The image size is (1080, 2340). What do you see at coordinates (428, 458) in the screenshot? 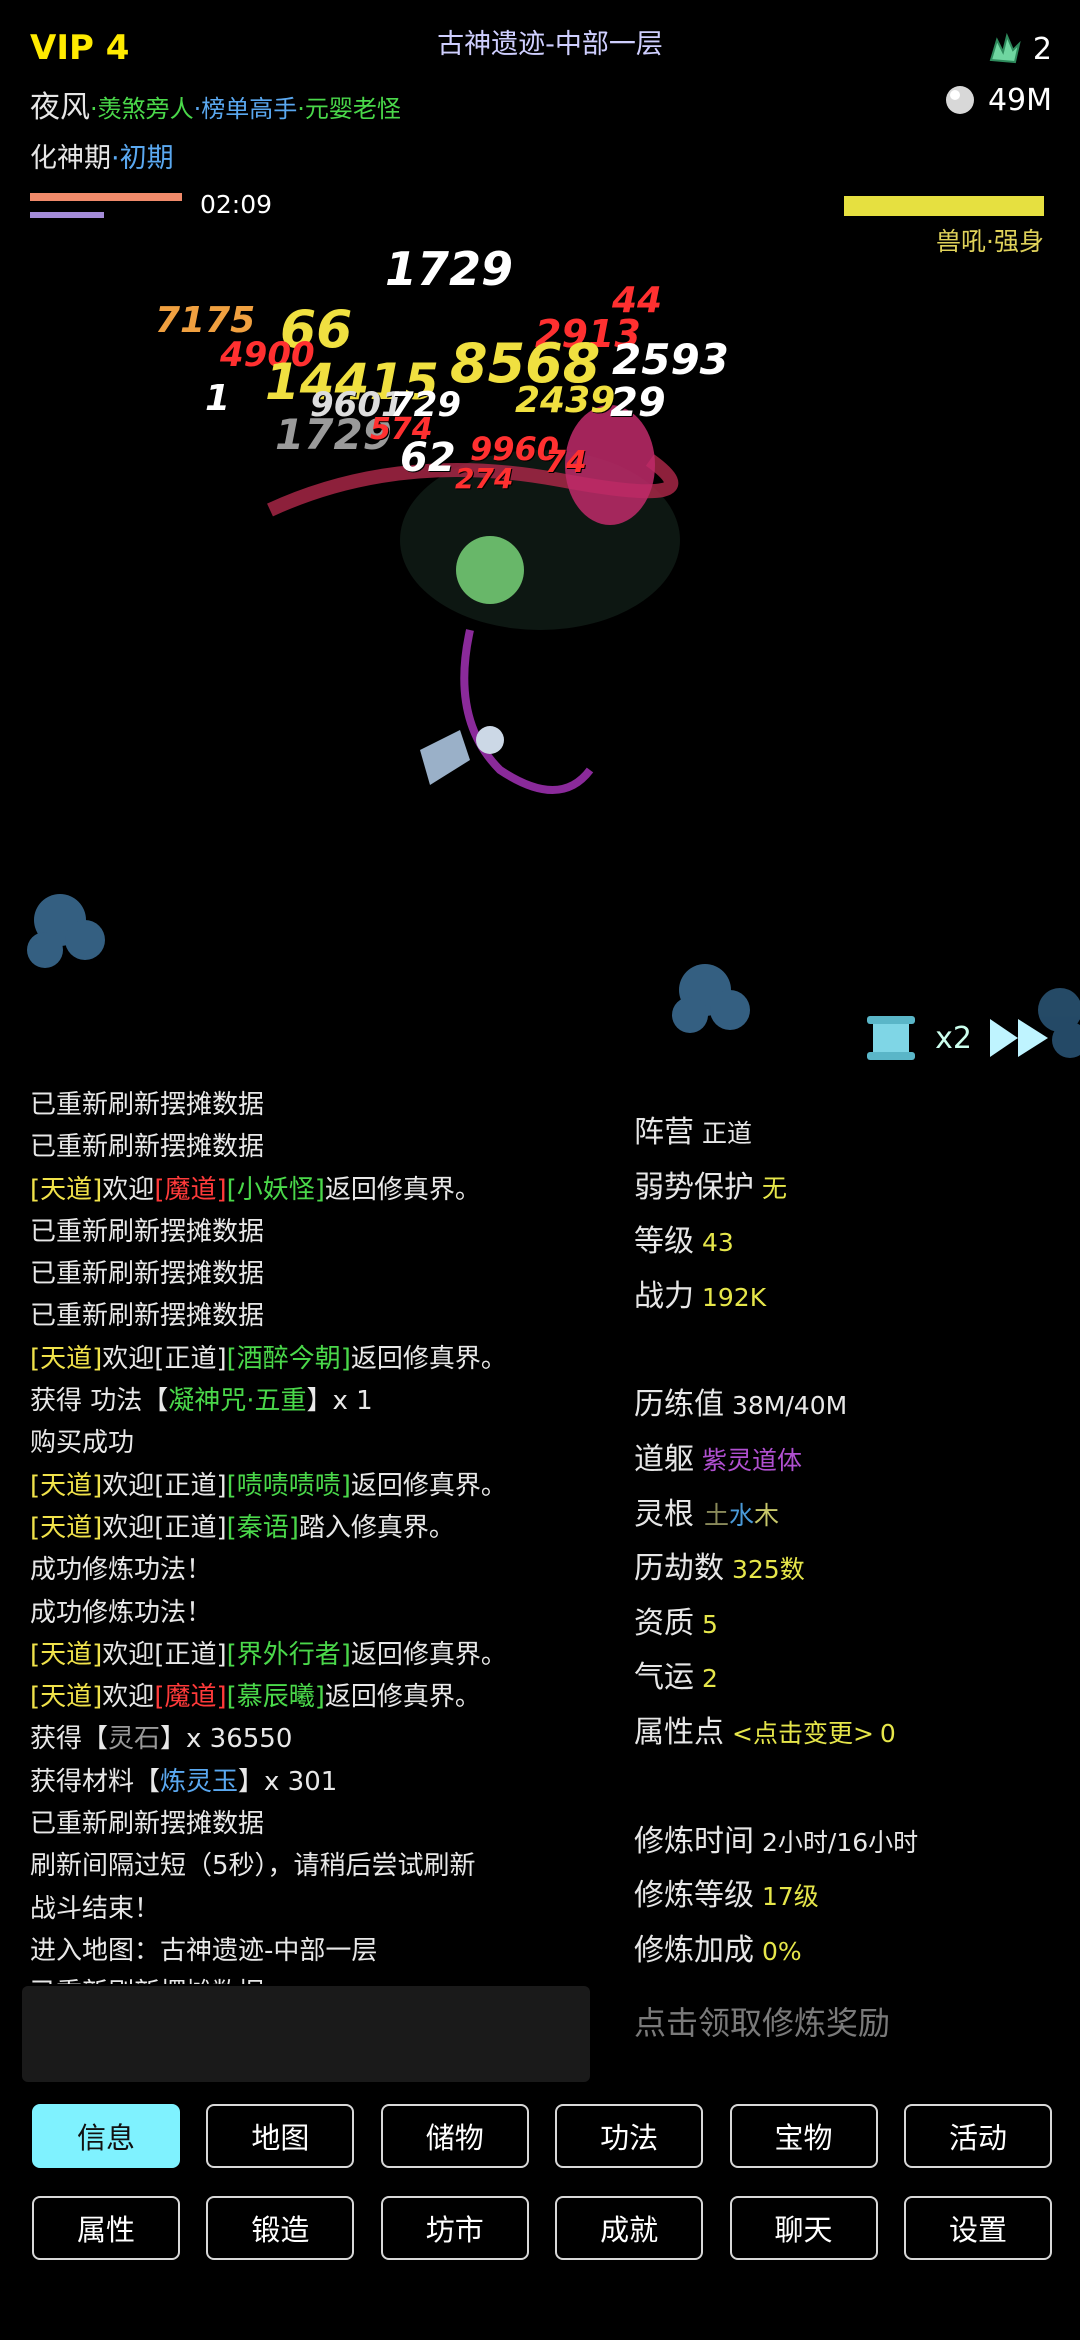
I see `damage-number: 62` at bounding box center [428, 458].